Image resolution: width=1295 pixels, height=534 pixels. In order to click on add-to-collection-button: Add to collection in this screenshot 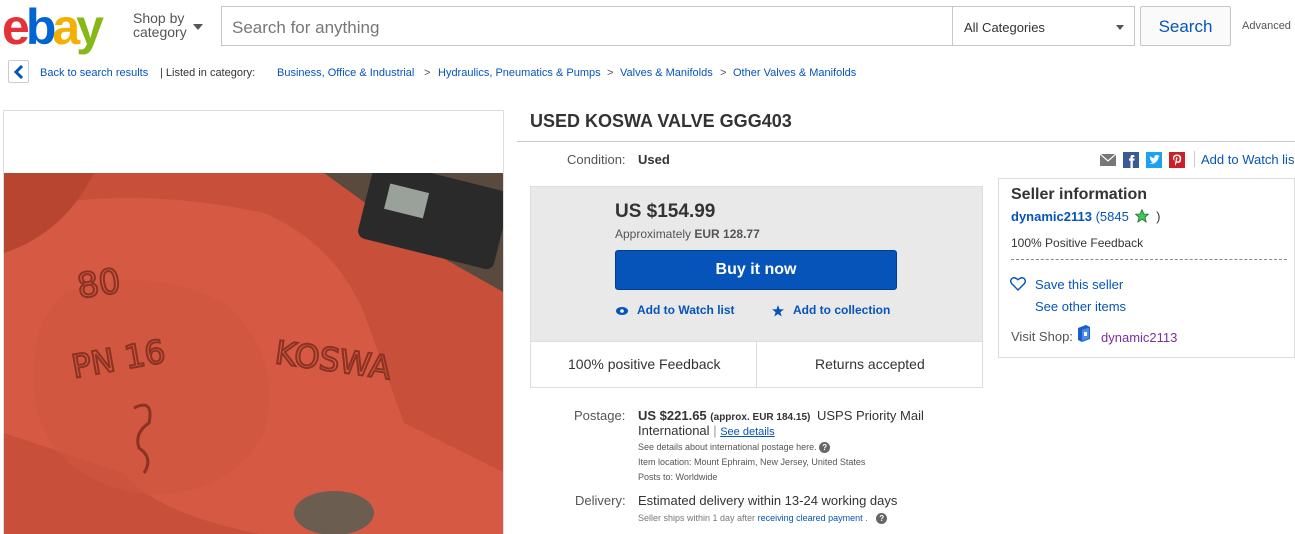, I will do `click(841, 310)`.